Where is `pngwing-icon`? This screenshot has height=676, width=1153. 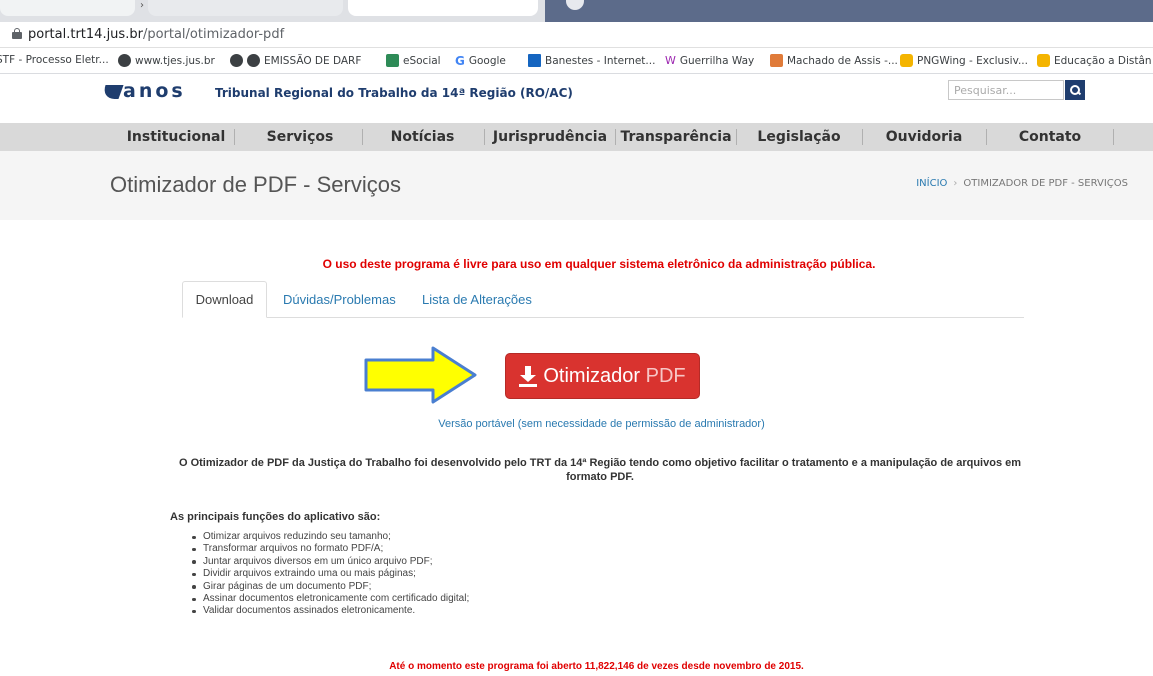
pngwing-icon is located at coordinates (906, 60).